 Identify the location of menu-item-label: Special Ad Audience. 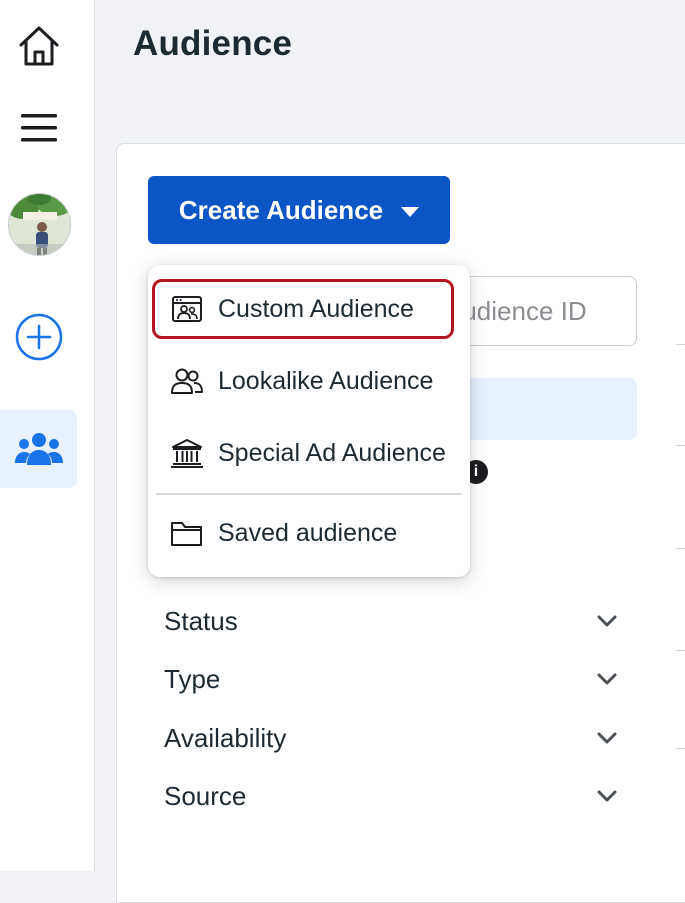
(332, 452).